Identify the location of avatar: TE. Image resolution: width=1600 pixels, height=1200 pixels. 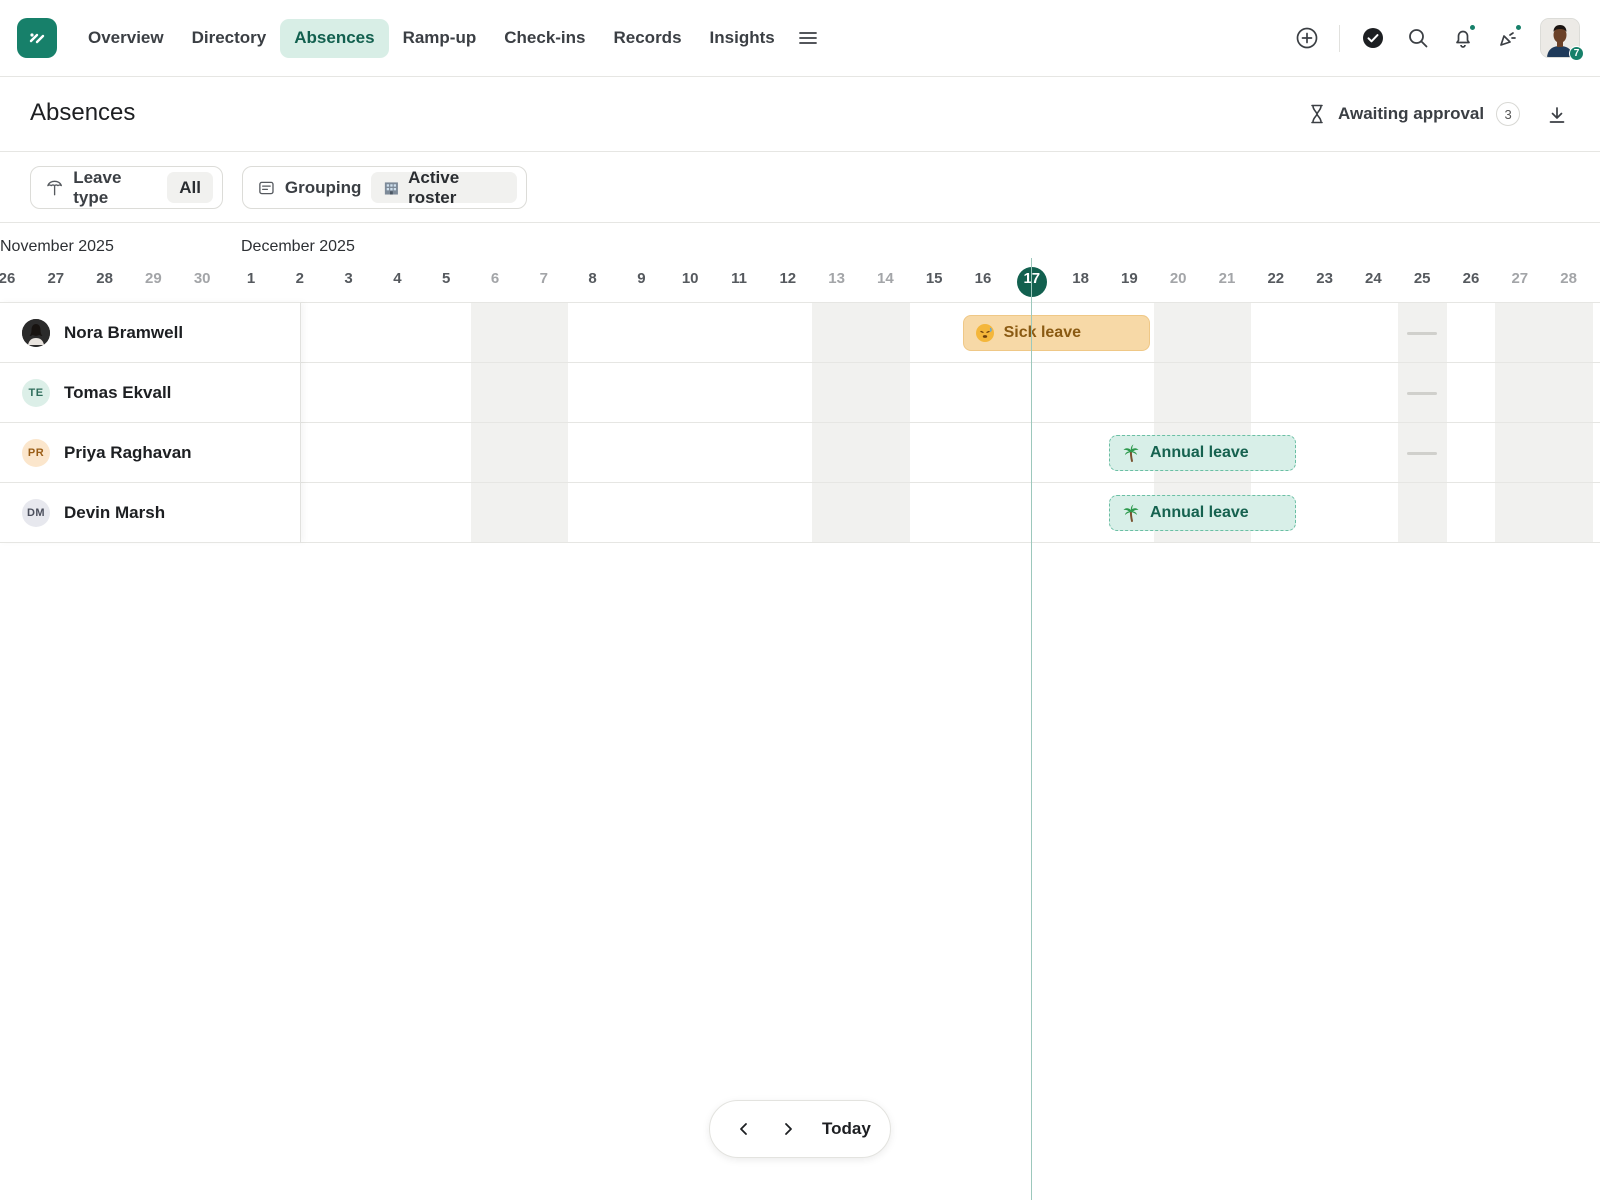
(36, 392).